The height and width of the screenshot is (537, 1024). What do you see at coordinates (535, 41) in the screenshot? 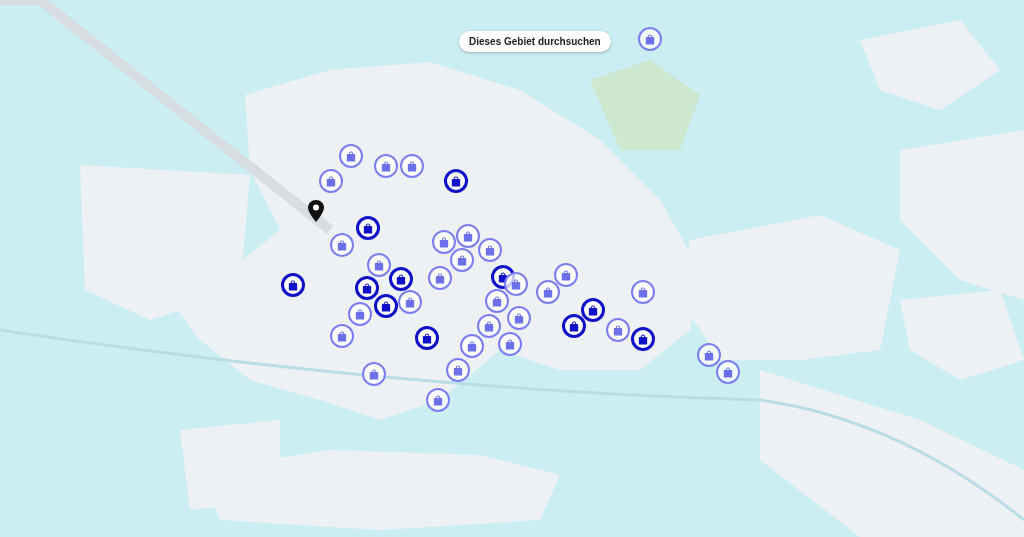
I see `search-area-button: Dieses Gebiet durchsuchen` at bounding box center [535, 41].